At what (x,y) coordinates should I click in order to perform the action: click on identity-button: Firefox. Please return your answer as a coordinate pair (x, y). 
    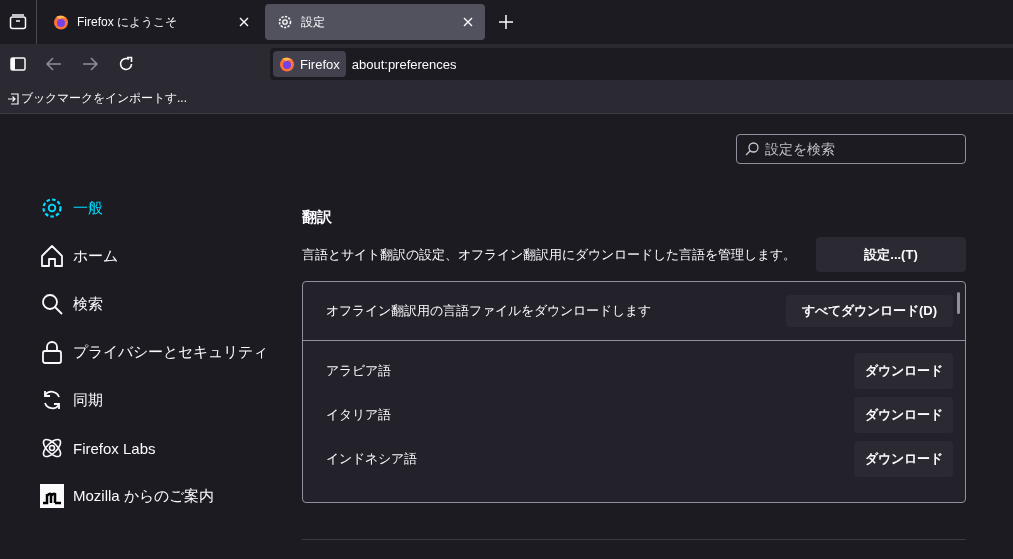
    Looking at the image, I should click on (309, 64).